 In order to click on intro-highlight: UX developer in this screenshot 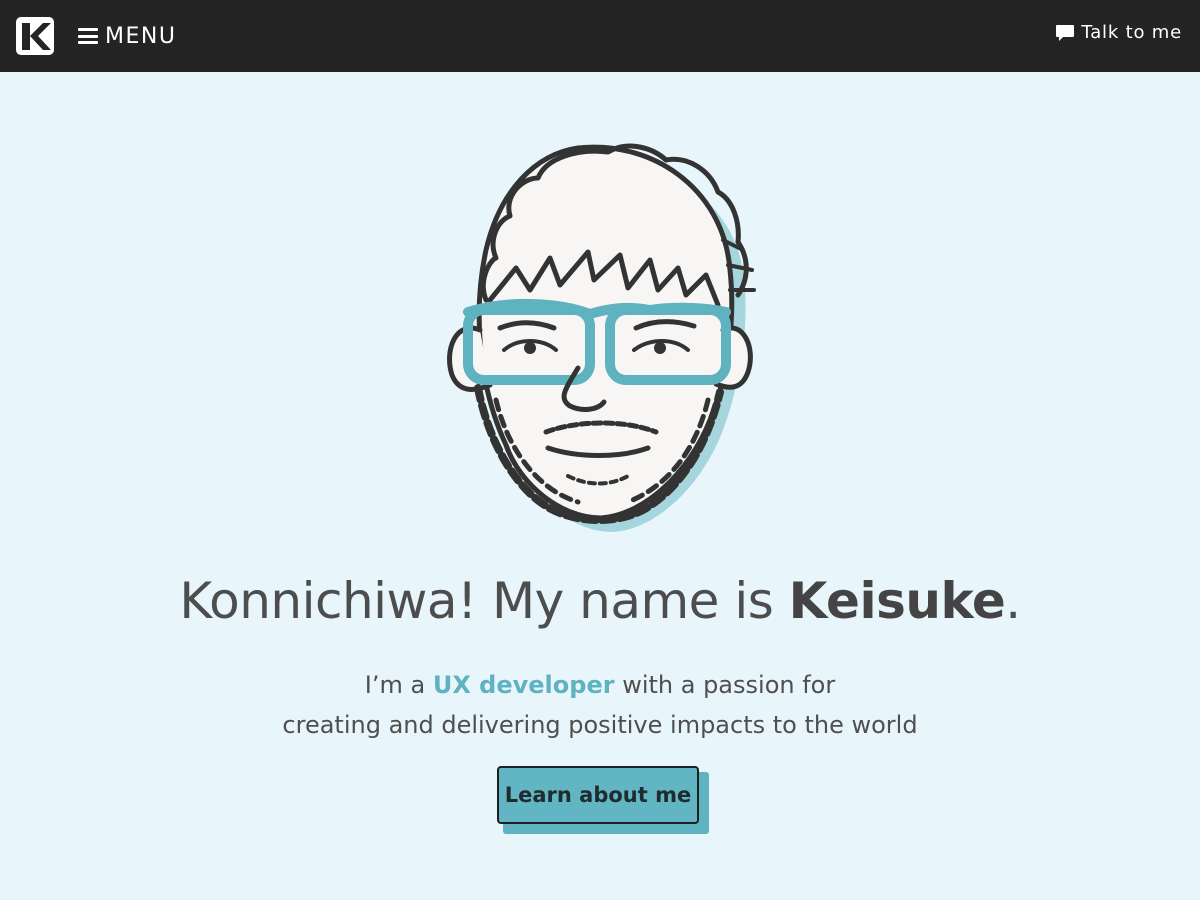, I will do `click(523, 685)`.